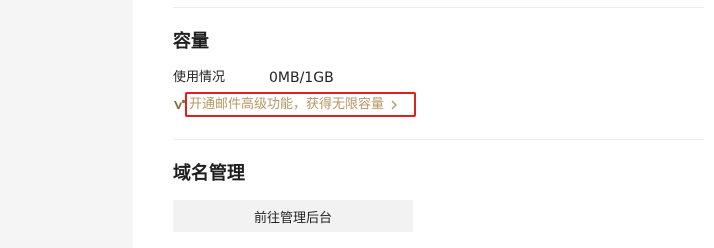 Image resolution: width=714 pixels, height=248 pixels. I want to click on upgrade-link-text: 开通邮件高级功能，获得无限容量, so click(287, 104).